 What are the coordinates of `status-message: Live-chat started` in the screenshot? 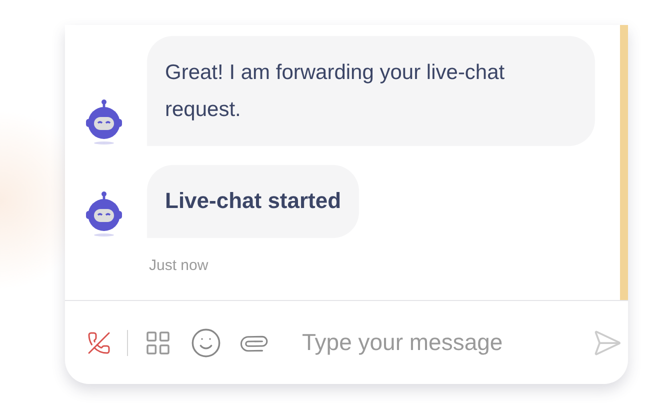 It's located at (253, 201).